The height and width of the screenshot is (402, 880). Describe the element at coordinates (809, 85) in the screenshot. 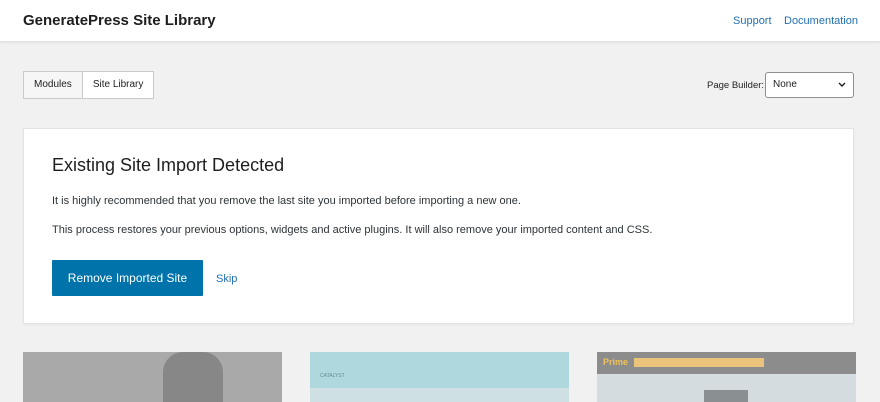

I see `page-builder-select: None` at that location.